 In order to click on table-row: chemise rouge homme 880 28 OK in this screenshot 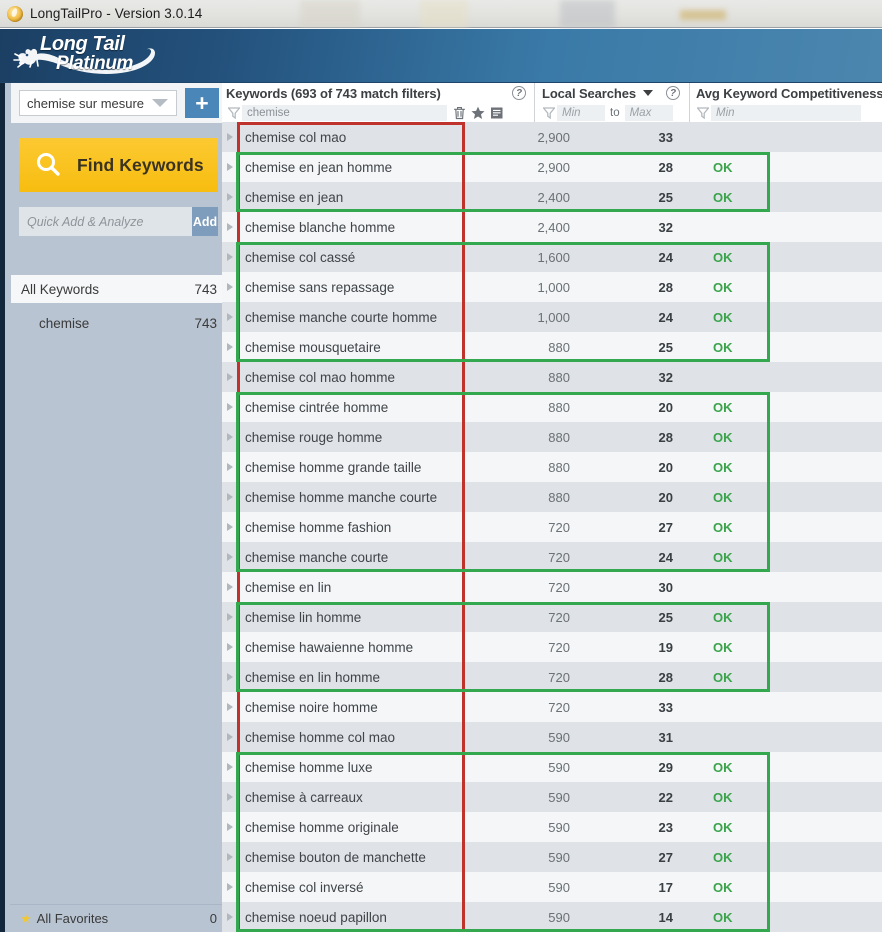, I will do `click(552, 437)`.